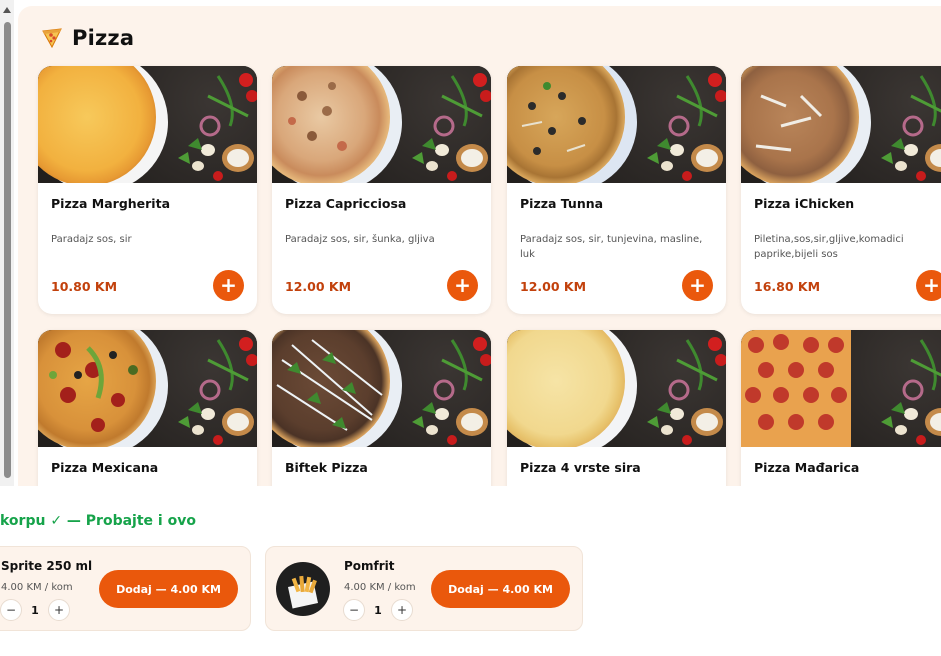 Image resolution: width=941 pixels, height=656 pixels. What do you see at coordinates (105, 467) in the screenshot?
I see `item-name: Pizza Mexicana` at bounding box center [105, 467].